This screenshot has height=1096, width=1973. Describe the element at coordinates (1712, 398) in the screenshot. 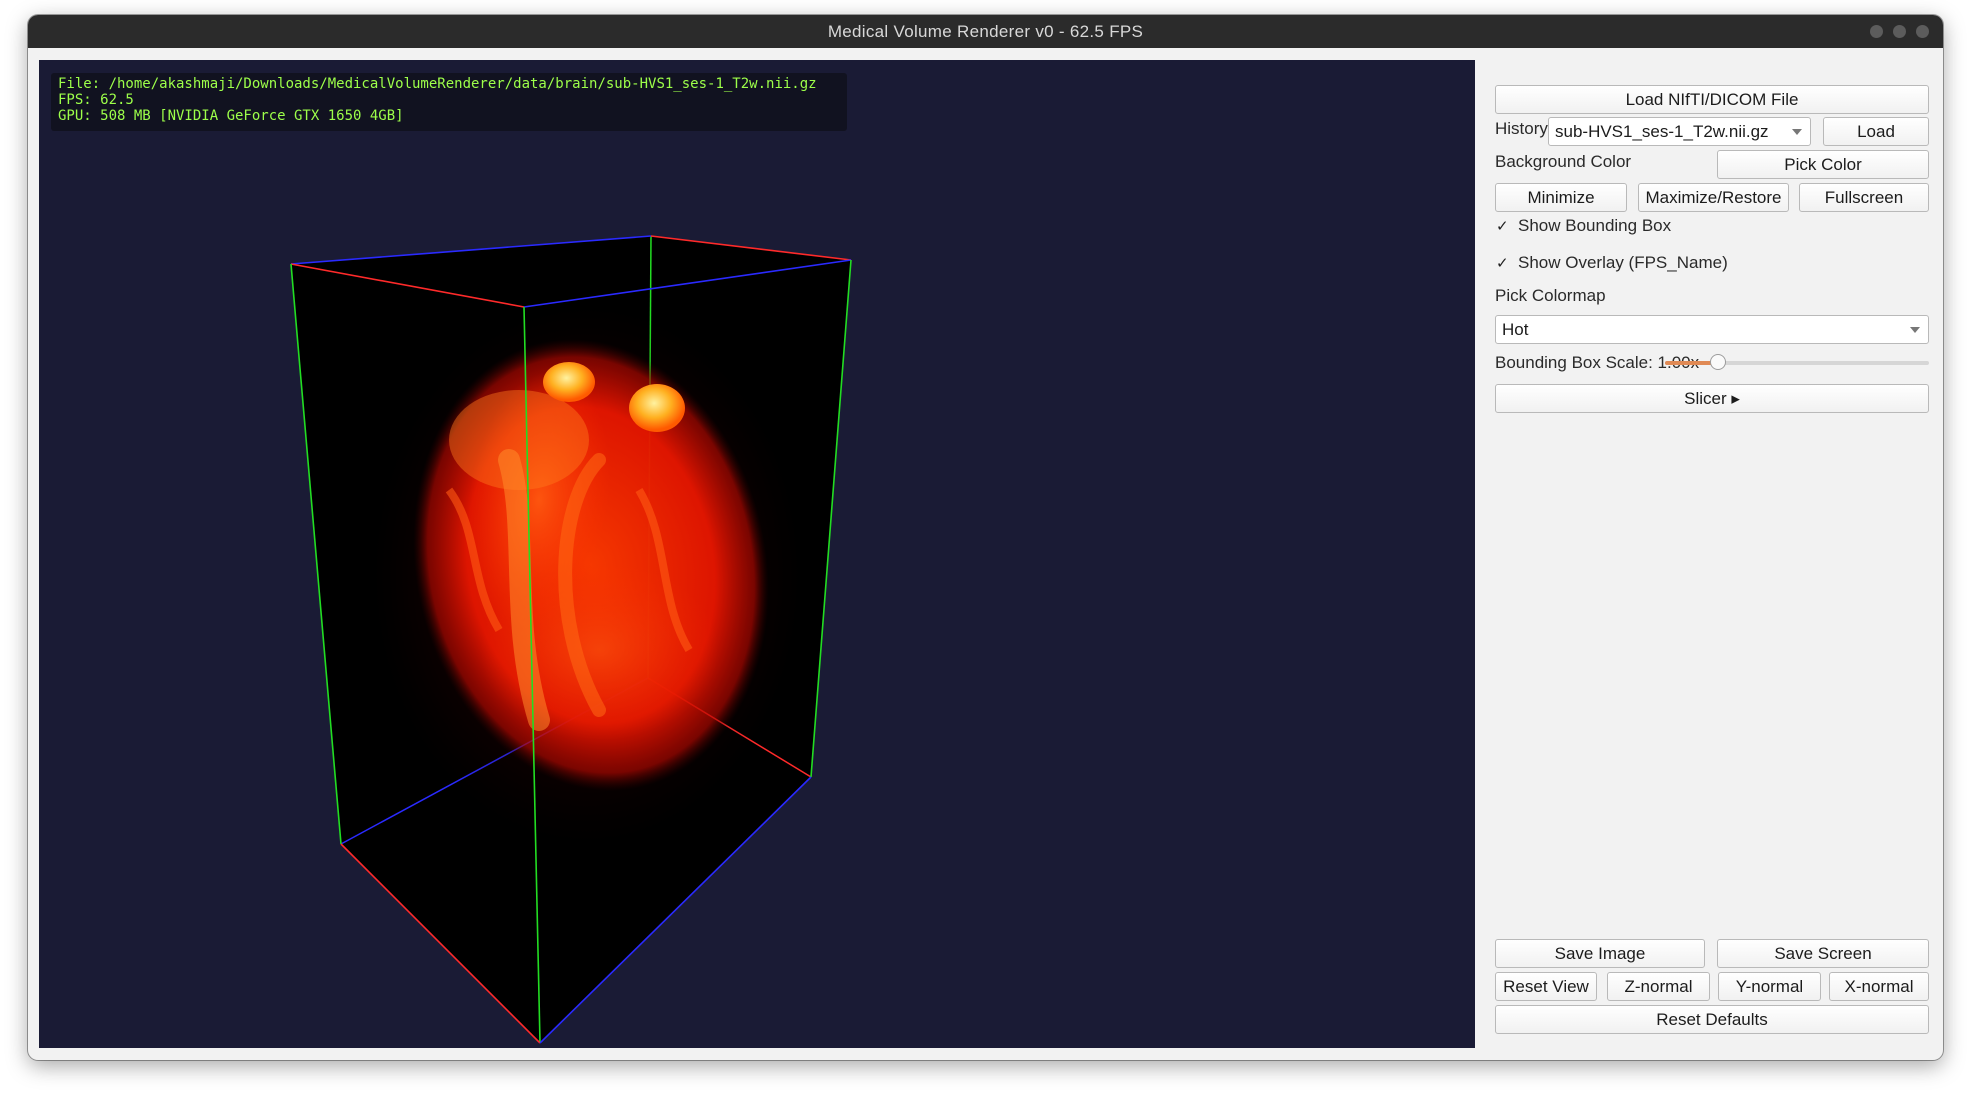

I see `slicer-button: Slicer ▸` at that location.